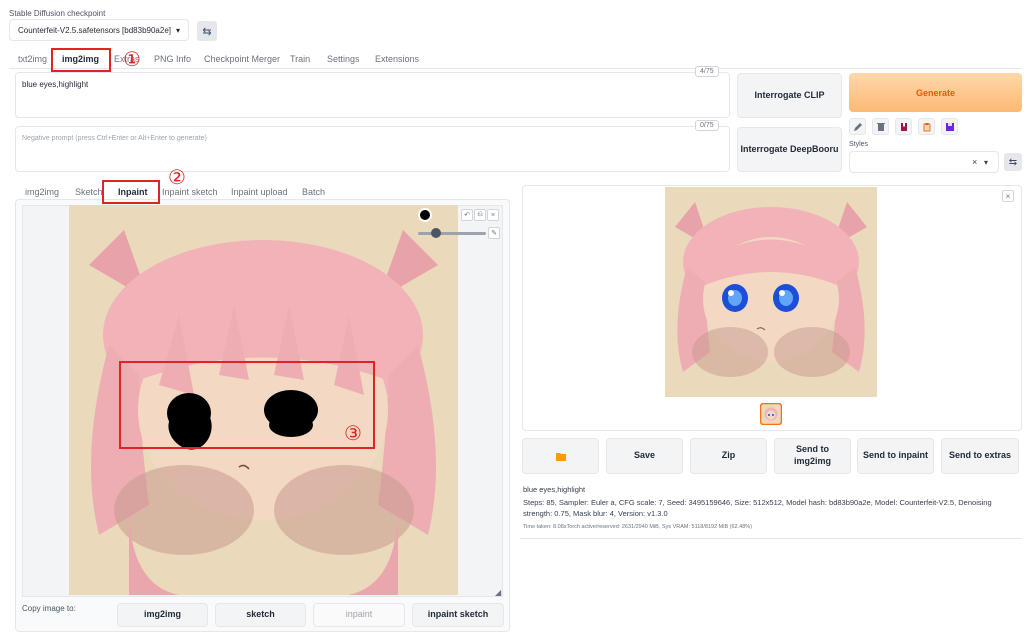  What do you see at coordinates (771, 414) in the screenshot?
I see `output-thumbnail` at bounding box center [771, 414].